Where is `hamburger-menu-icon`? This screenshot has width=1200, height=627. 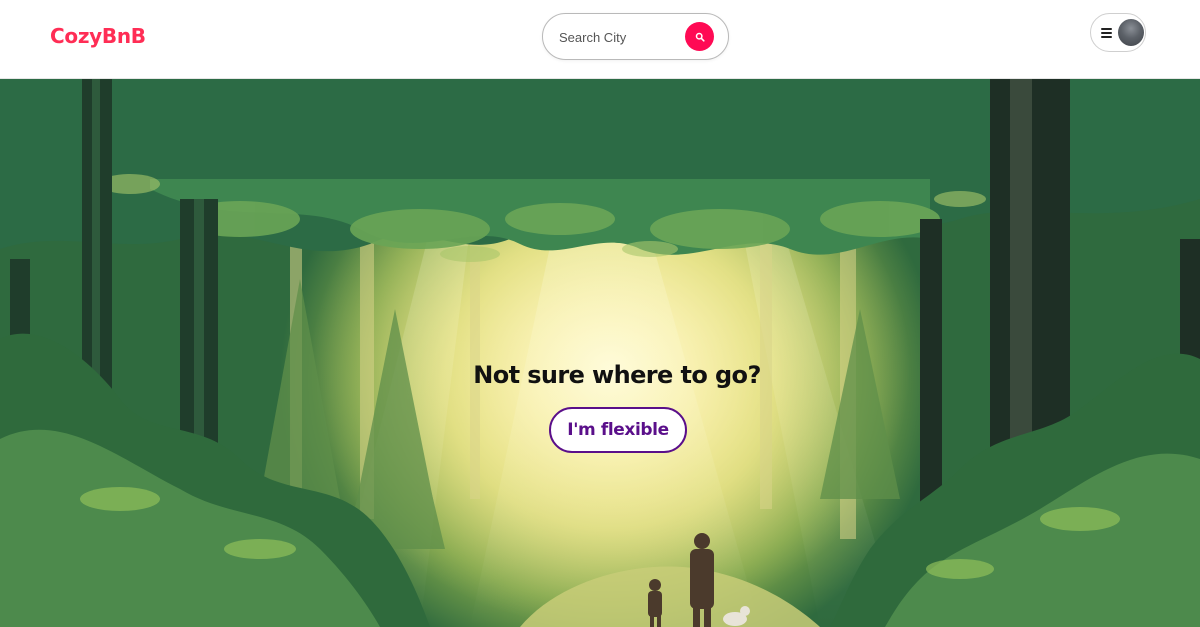
hamburger-menu-icon is located at coordinates (1106, 32).